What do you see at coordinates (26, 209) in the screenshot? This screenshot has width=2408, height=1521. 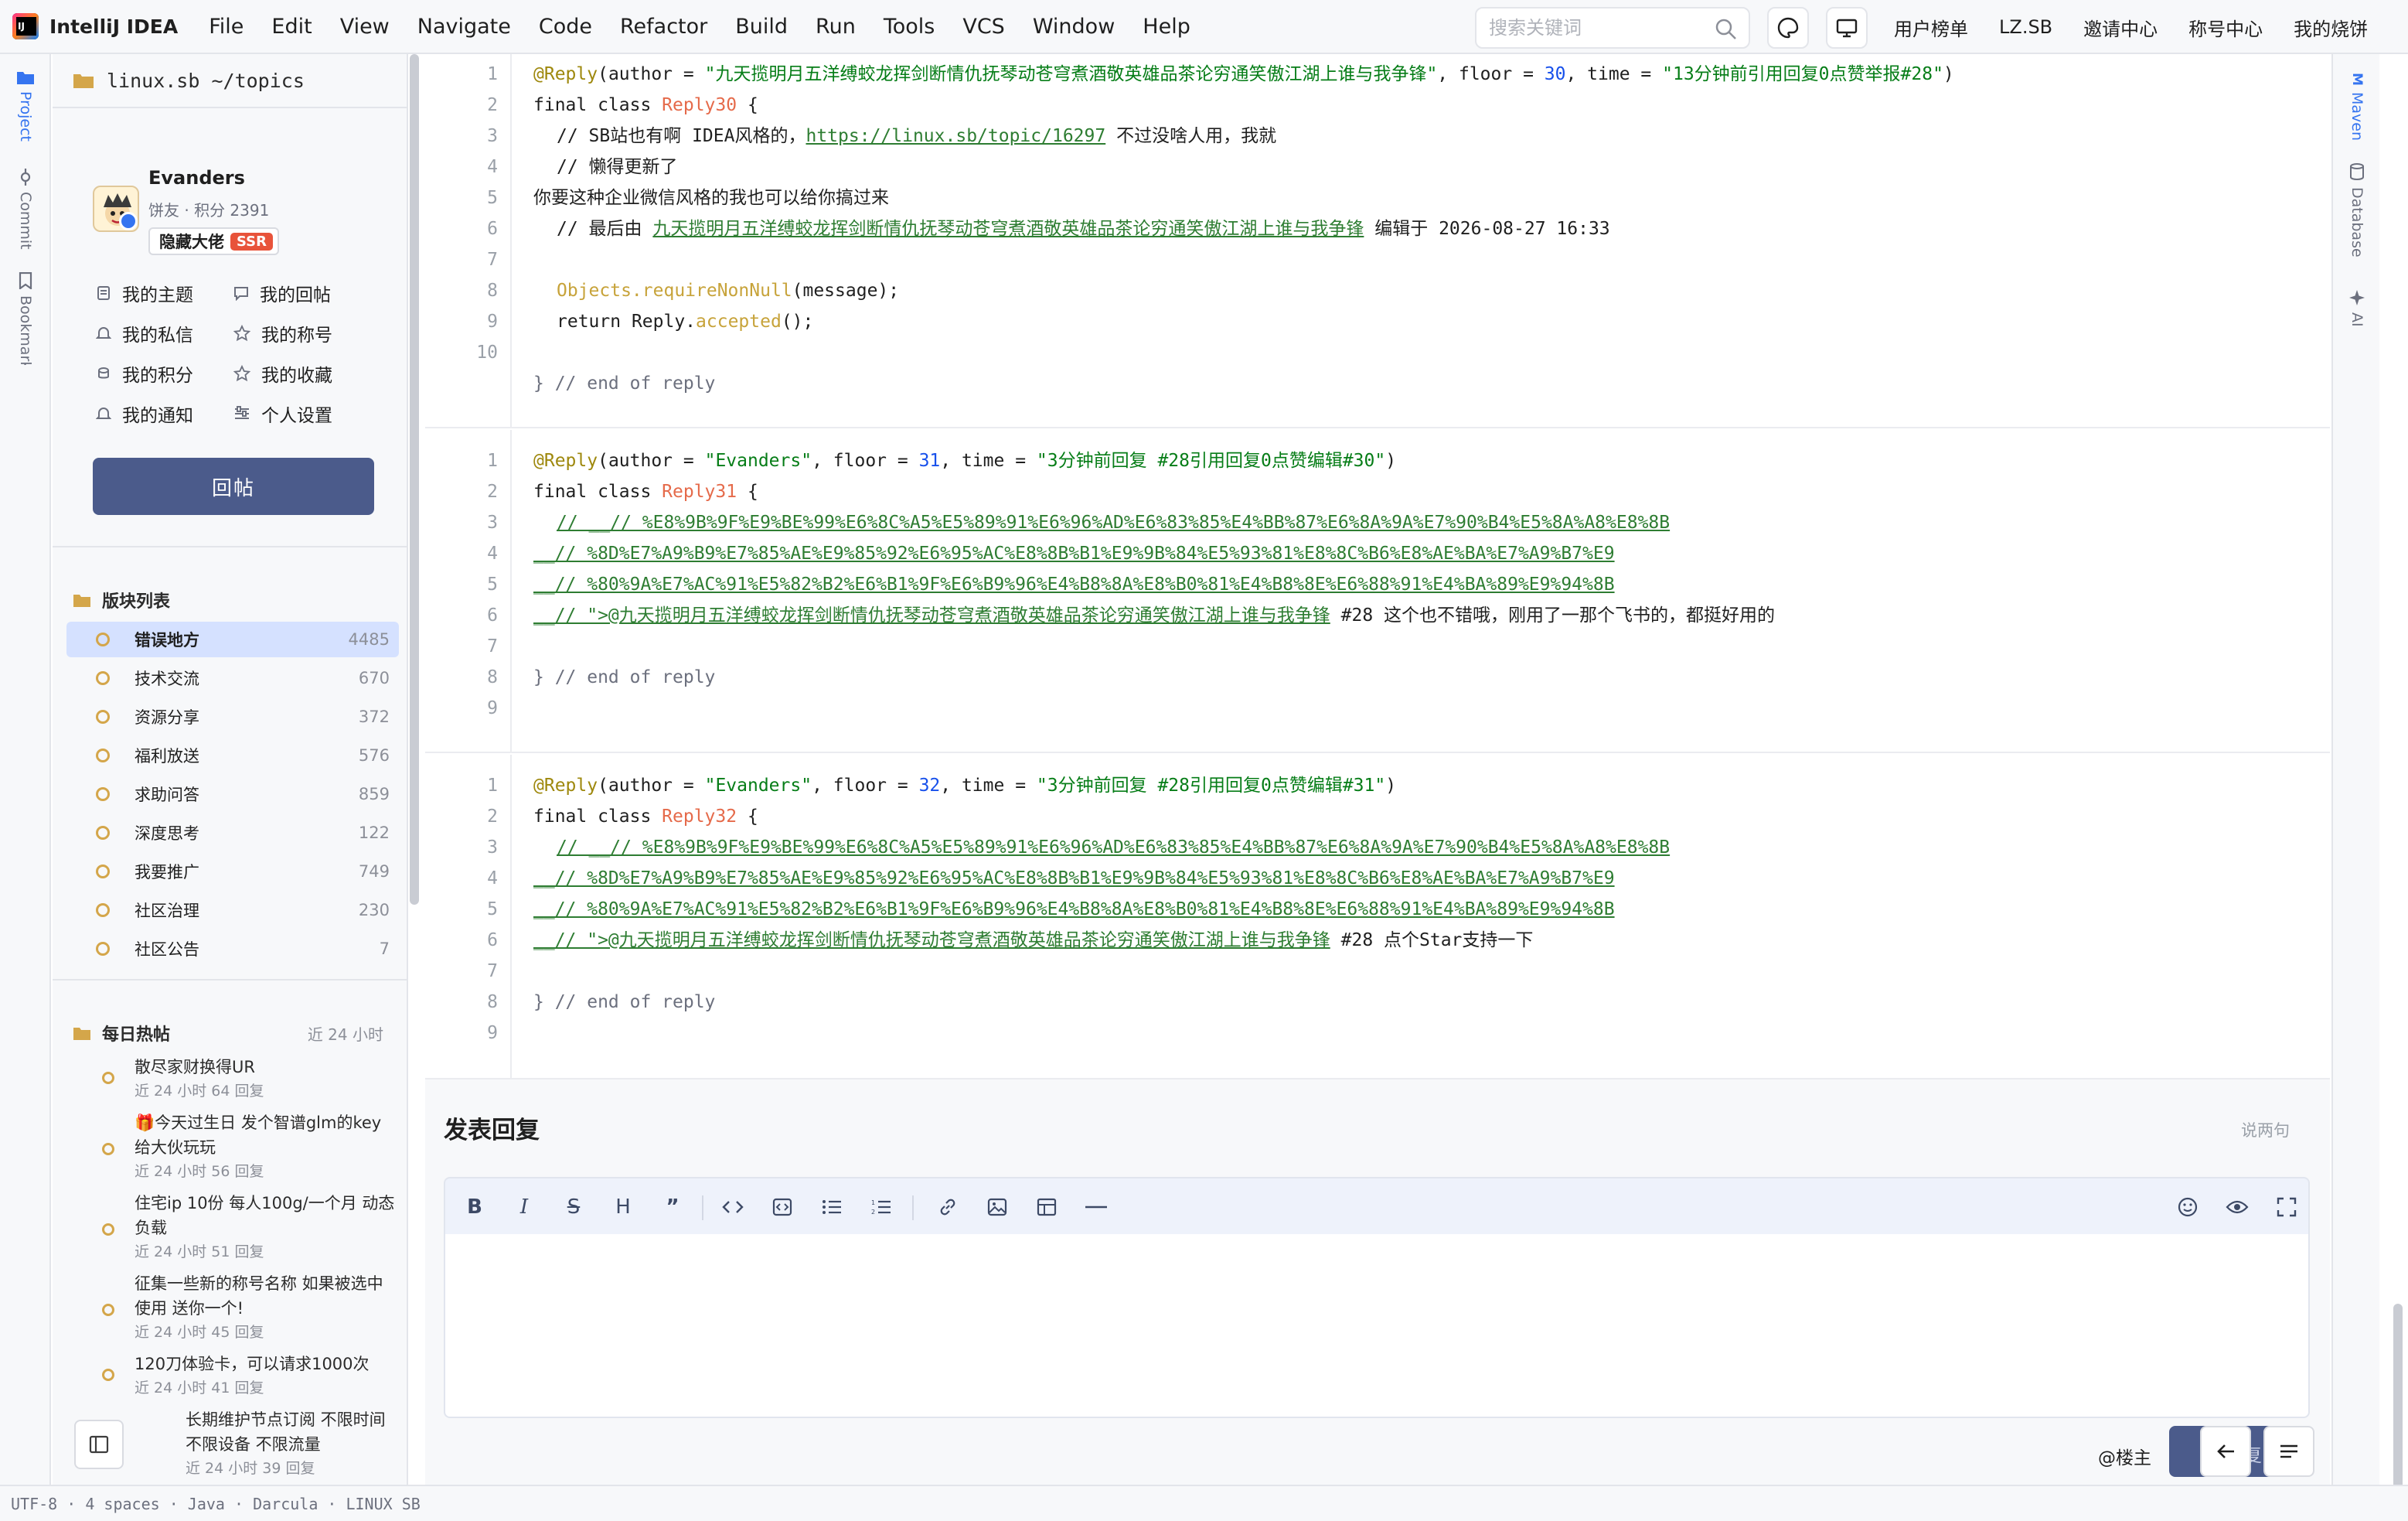 I see `commit-tool-button: Commit` at bounding box center [26, 209].